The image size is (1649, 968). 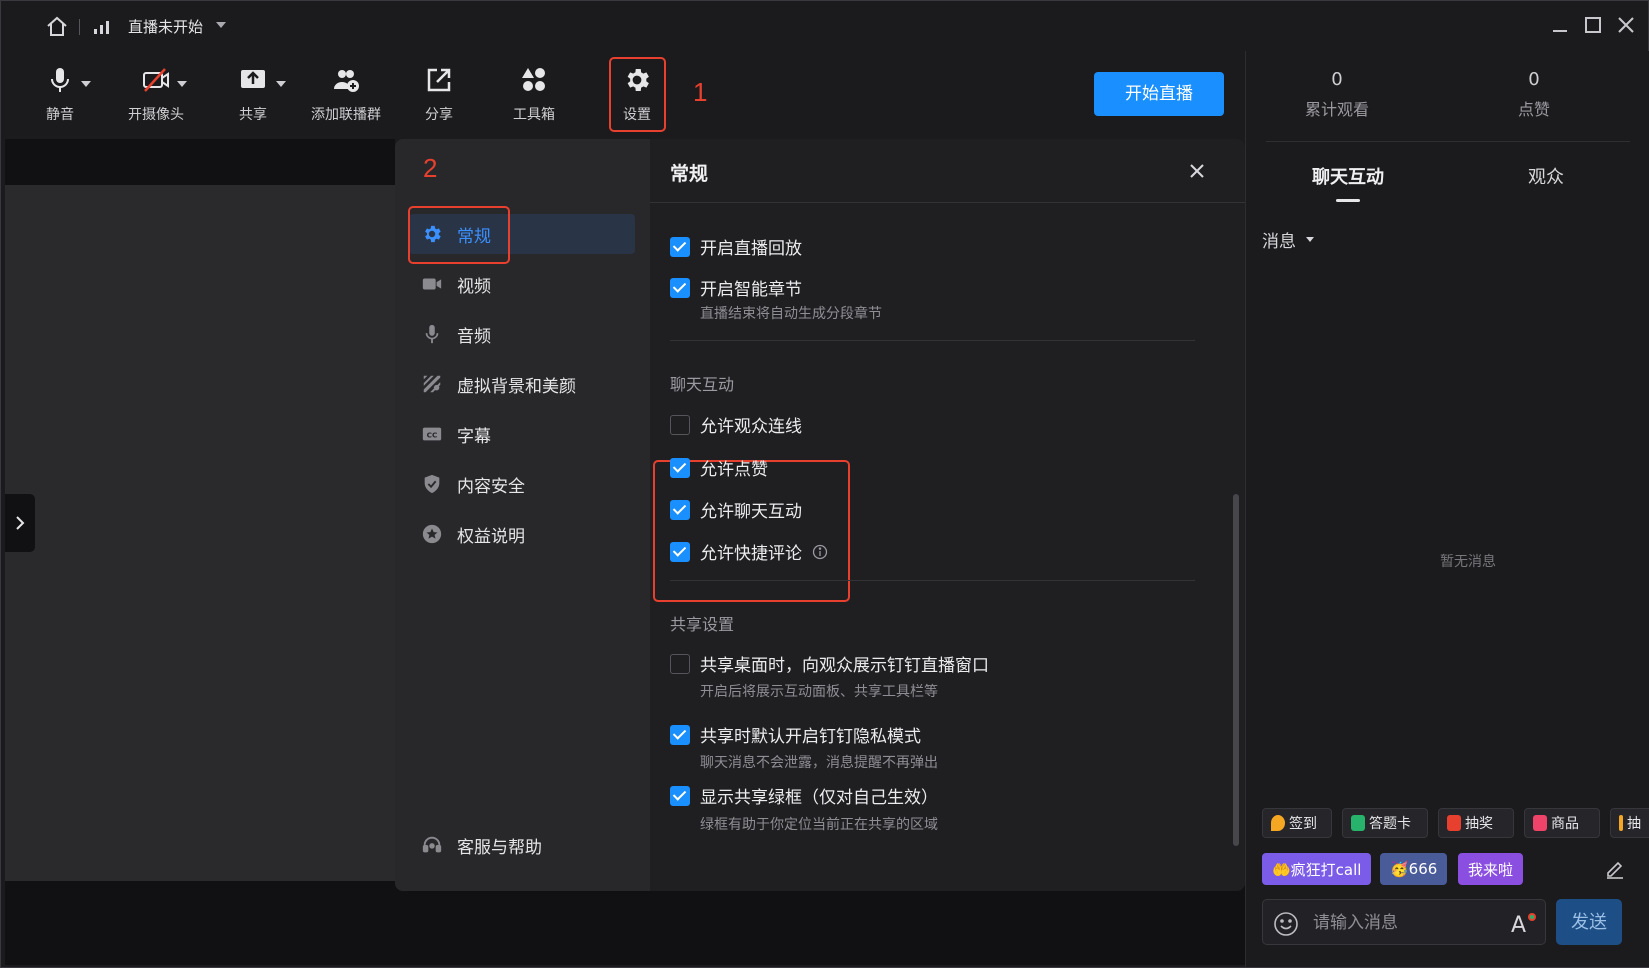 What do you see at coordinates (346, 96) in the screenshot?
I see `add-group-button: 添加联播群` at bounding box center [346, 96].